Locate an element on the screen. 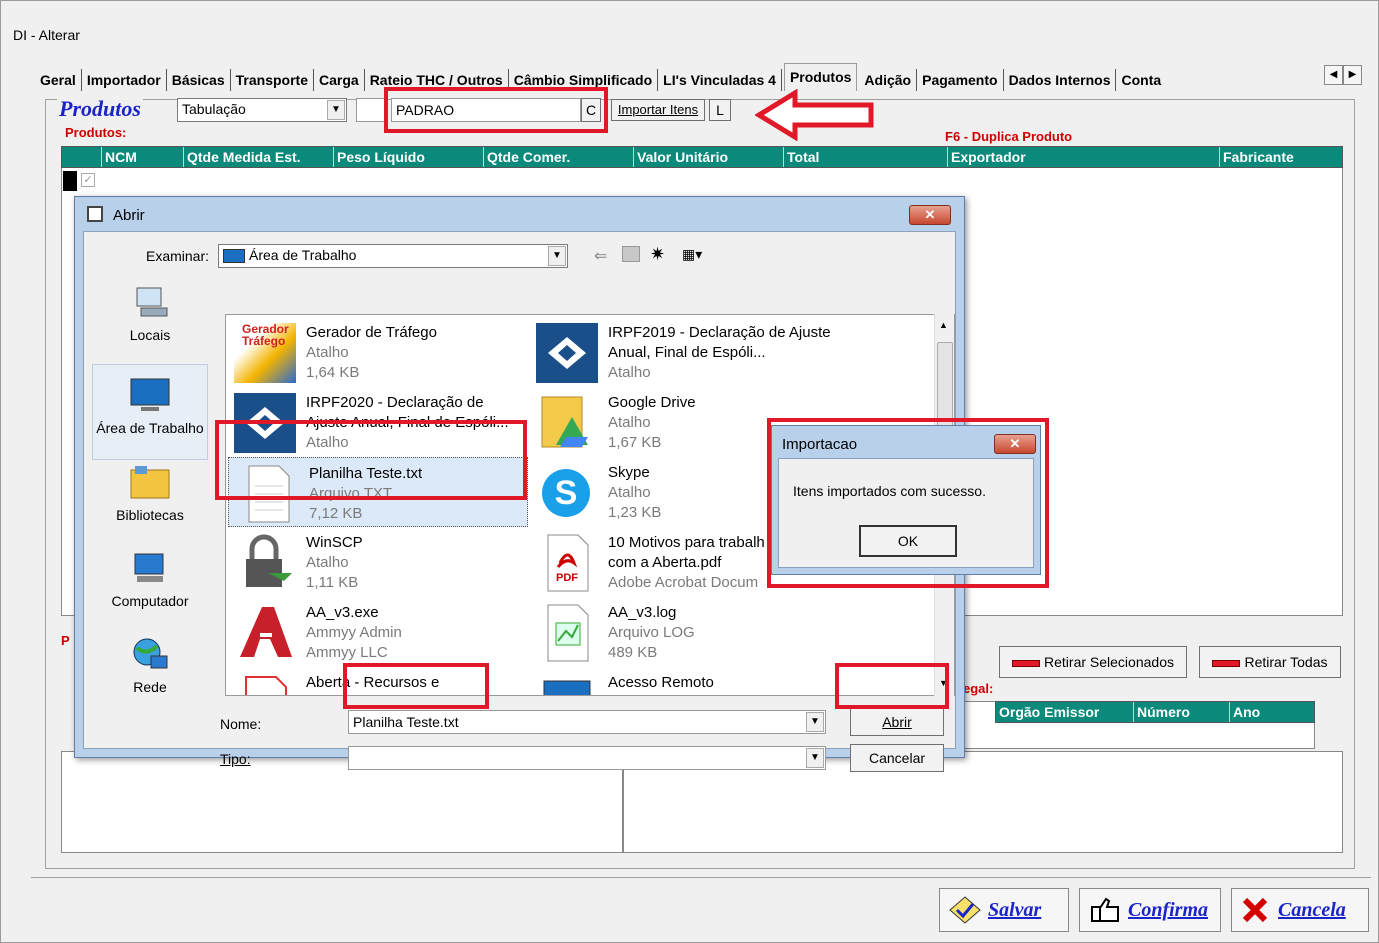 This screenshot has width=1379, height=943. file-name: AA_v3.log is located at coordinates (642, 612).